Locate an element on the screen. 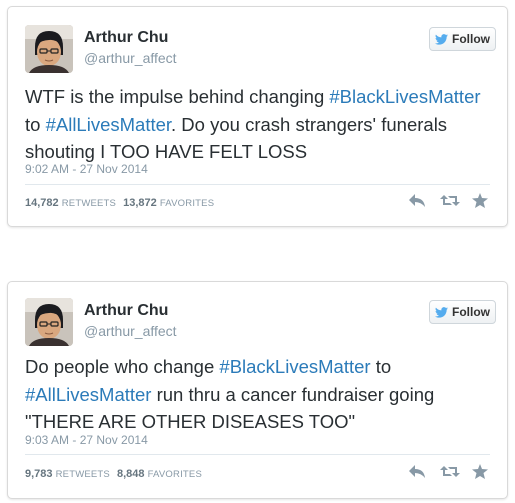  tweet-text-part: WTF is the impulse behind changing is located at coordinates (177, 96).